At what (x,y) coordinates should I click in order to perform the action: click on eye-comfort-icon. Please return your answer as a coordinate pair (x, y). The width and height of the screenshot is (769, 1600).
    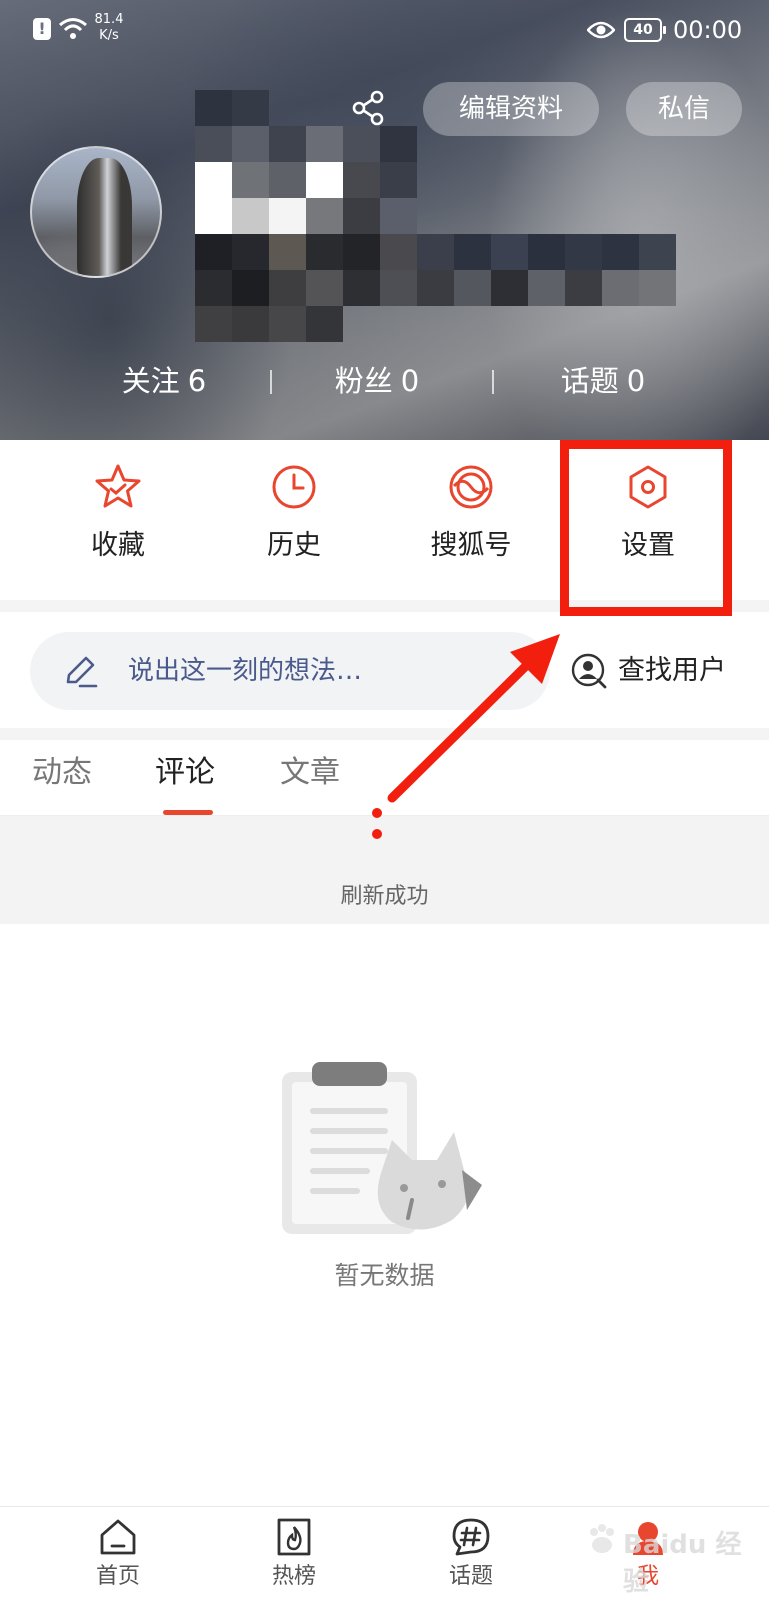
    Looking at the image, I should click on (601, 30).